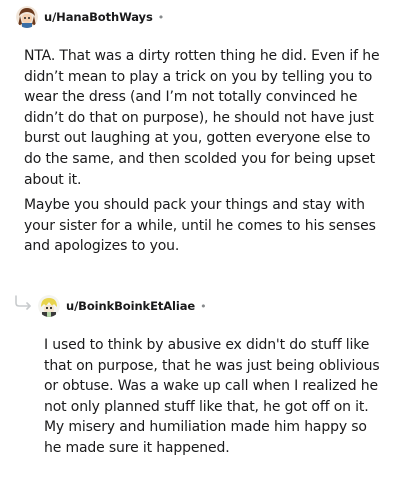 The image size is (400, 484). I want to click on username-link: u/HanaBothWays, so click(98, 17).